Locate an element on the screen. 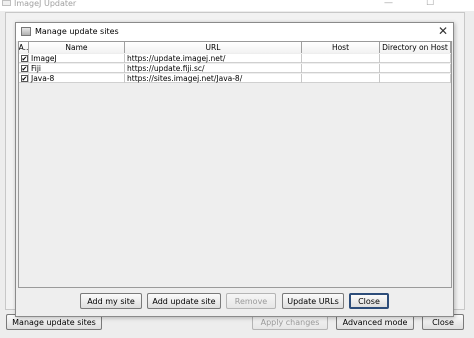 The height and width of the screenshot is (338, 474). column-header-active: A.. is located at coordinates (24, 47).